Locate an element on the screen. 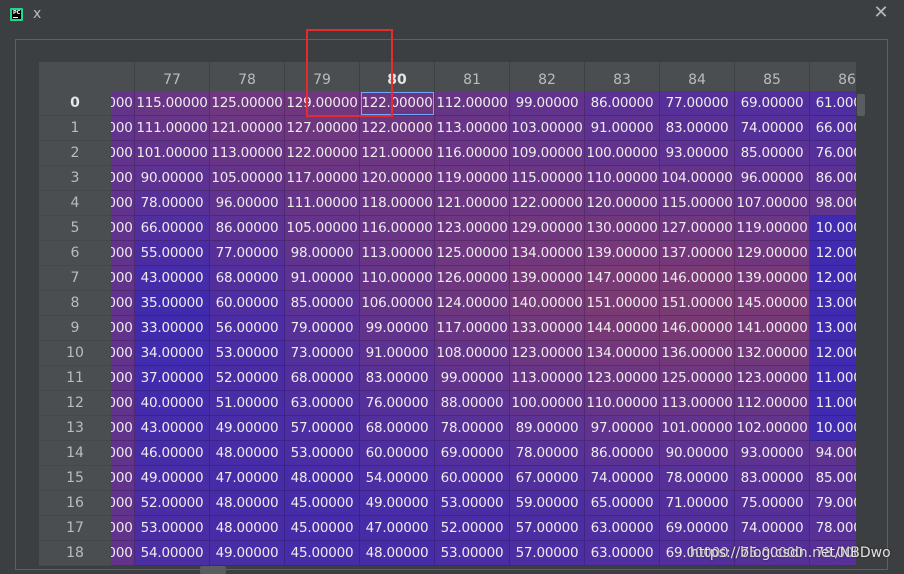  table-cell: 66.00000 is located at coordinates (833, 128).